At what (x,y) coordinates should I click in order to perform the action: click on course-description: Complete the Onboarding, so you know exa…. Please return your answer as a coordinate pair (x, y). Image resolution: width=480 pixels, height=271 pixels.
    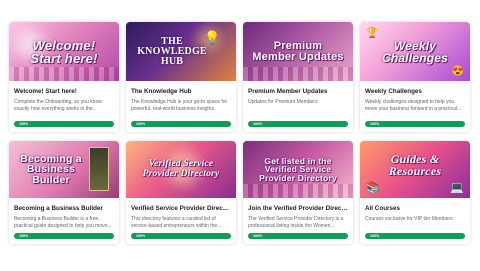
    Looking at the image, I should click on (58, 106).